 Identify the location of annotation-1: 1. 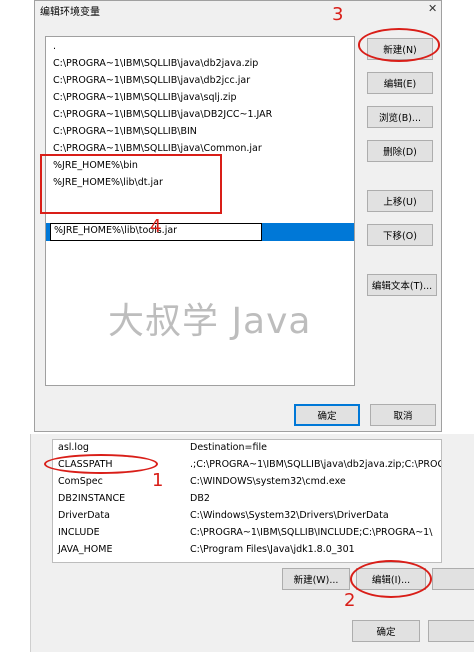
(158, 480).